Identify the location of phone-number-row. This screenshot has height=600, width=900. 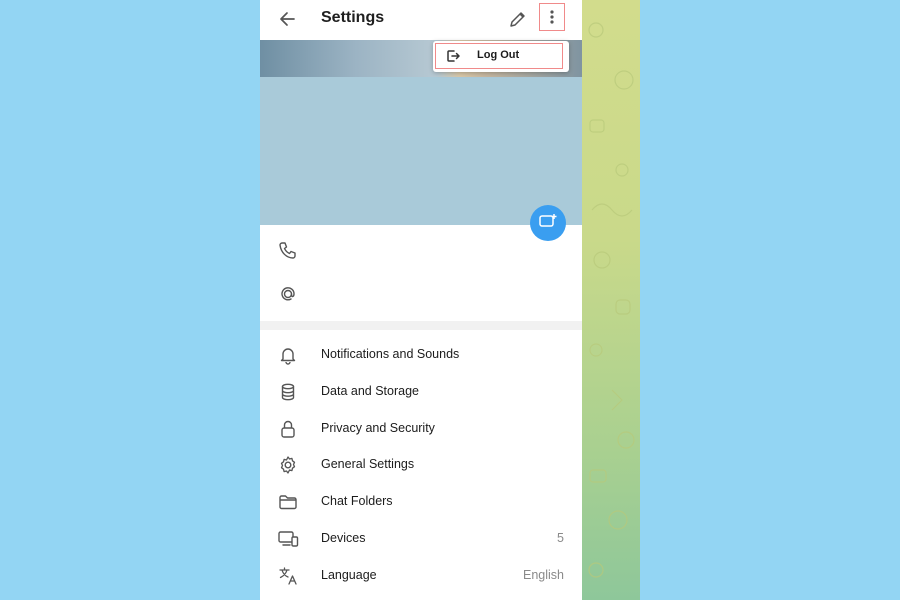
(421, 251).